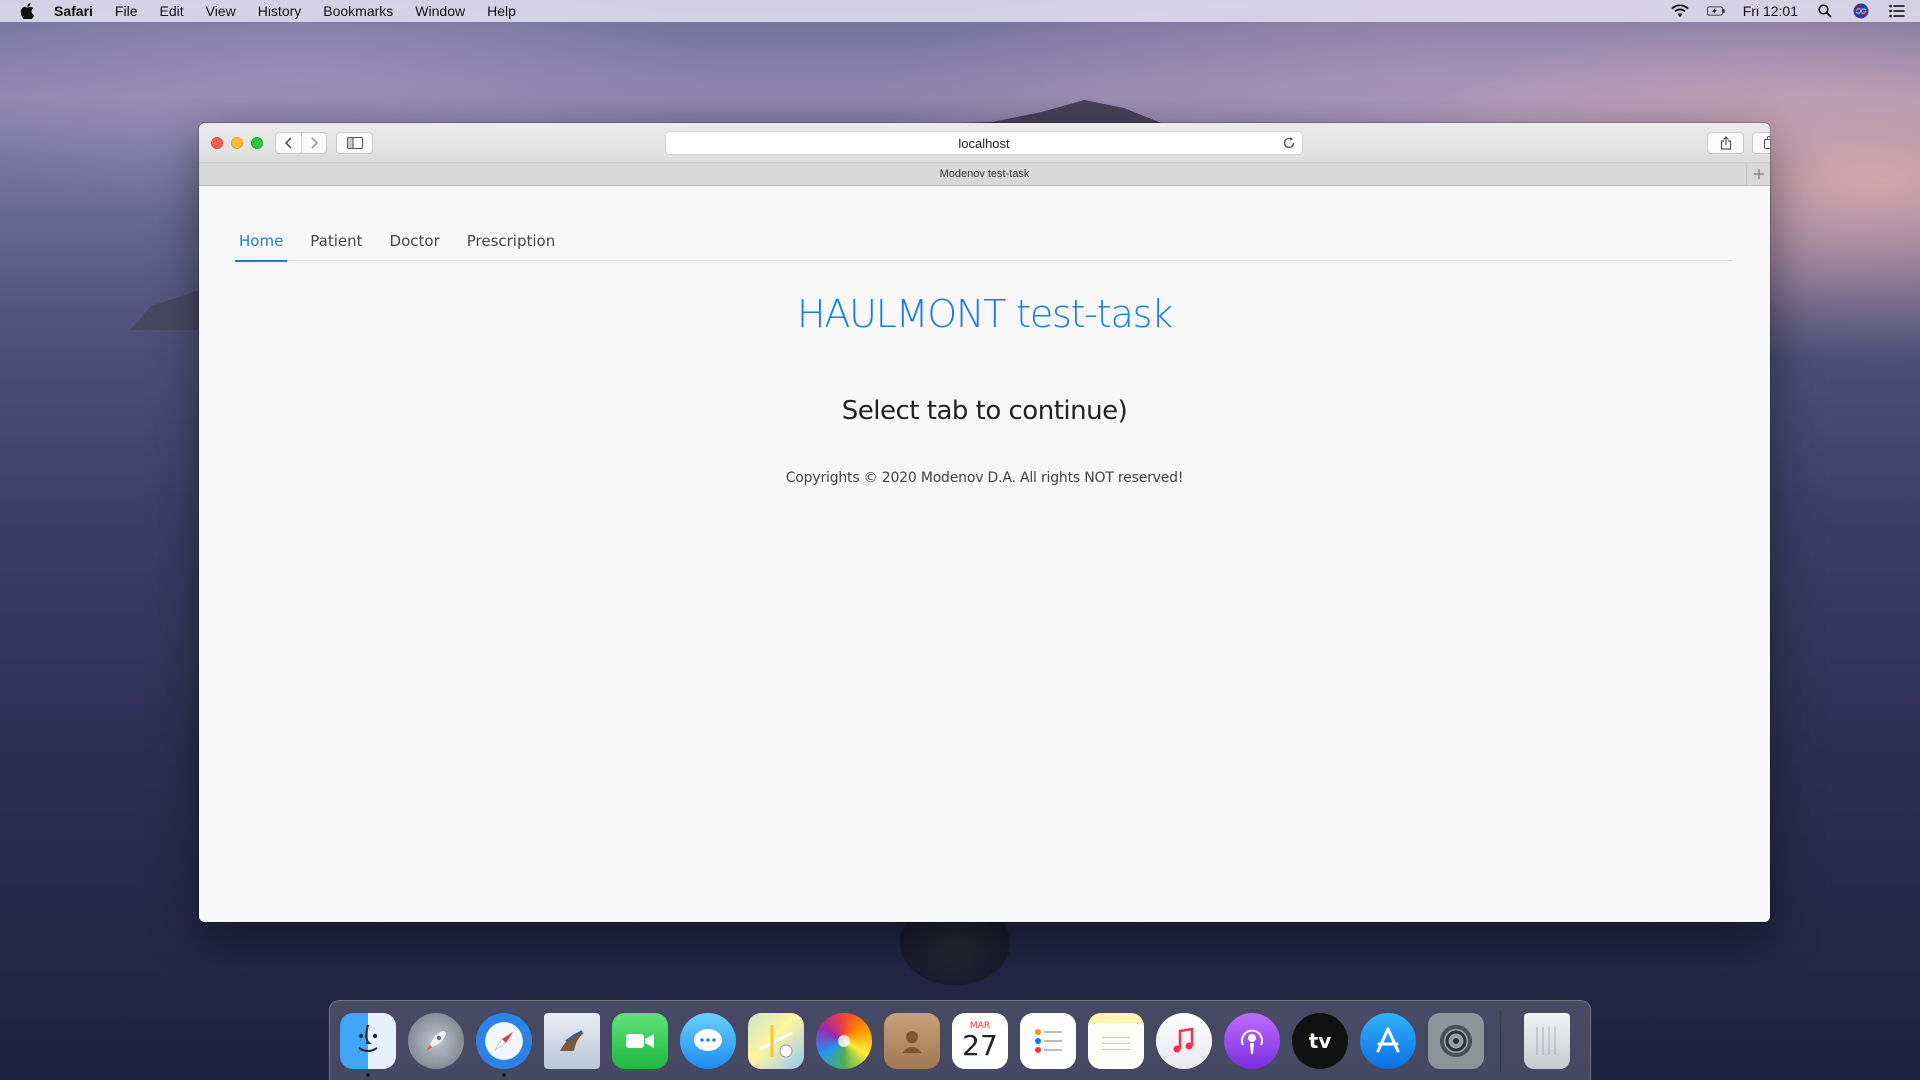  I want to click on browser-toolbar: localhost, so click(984, 143).